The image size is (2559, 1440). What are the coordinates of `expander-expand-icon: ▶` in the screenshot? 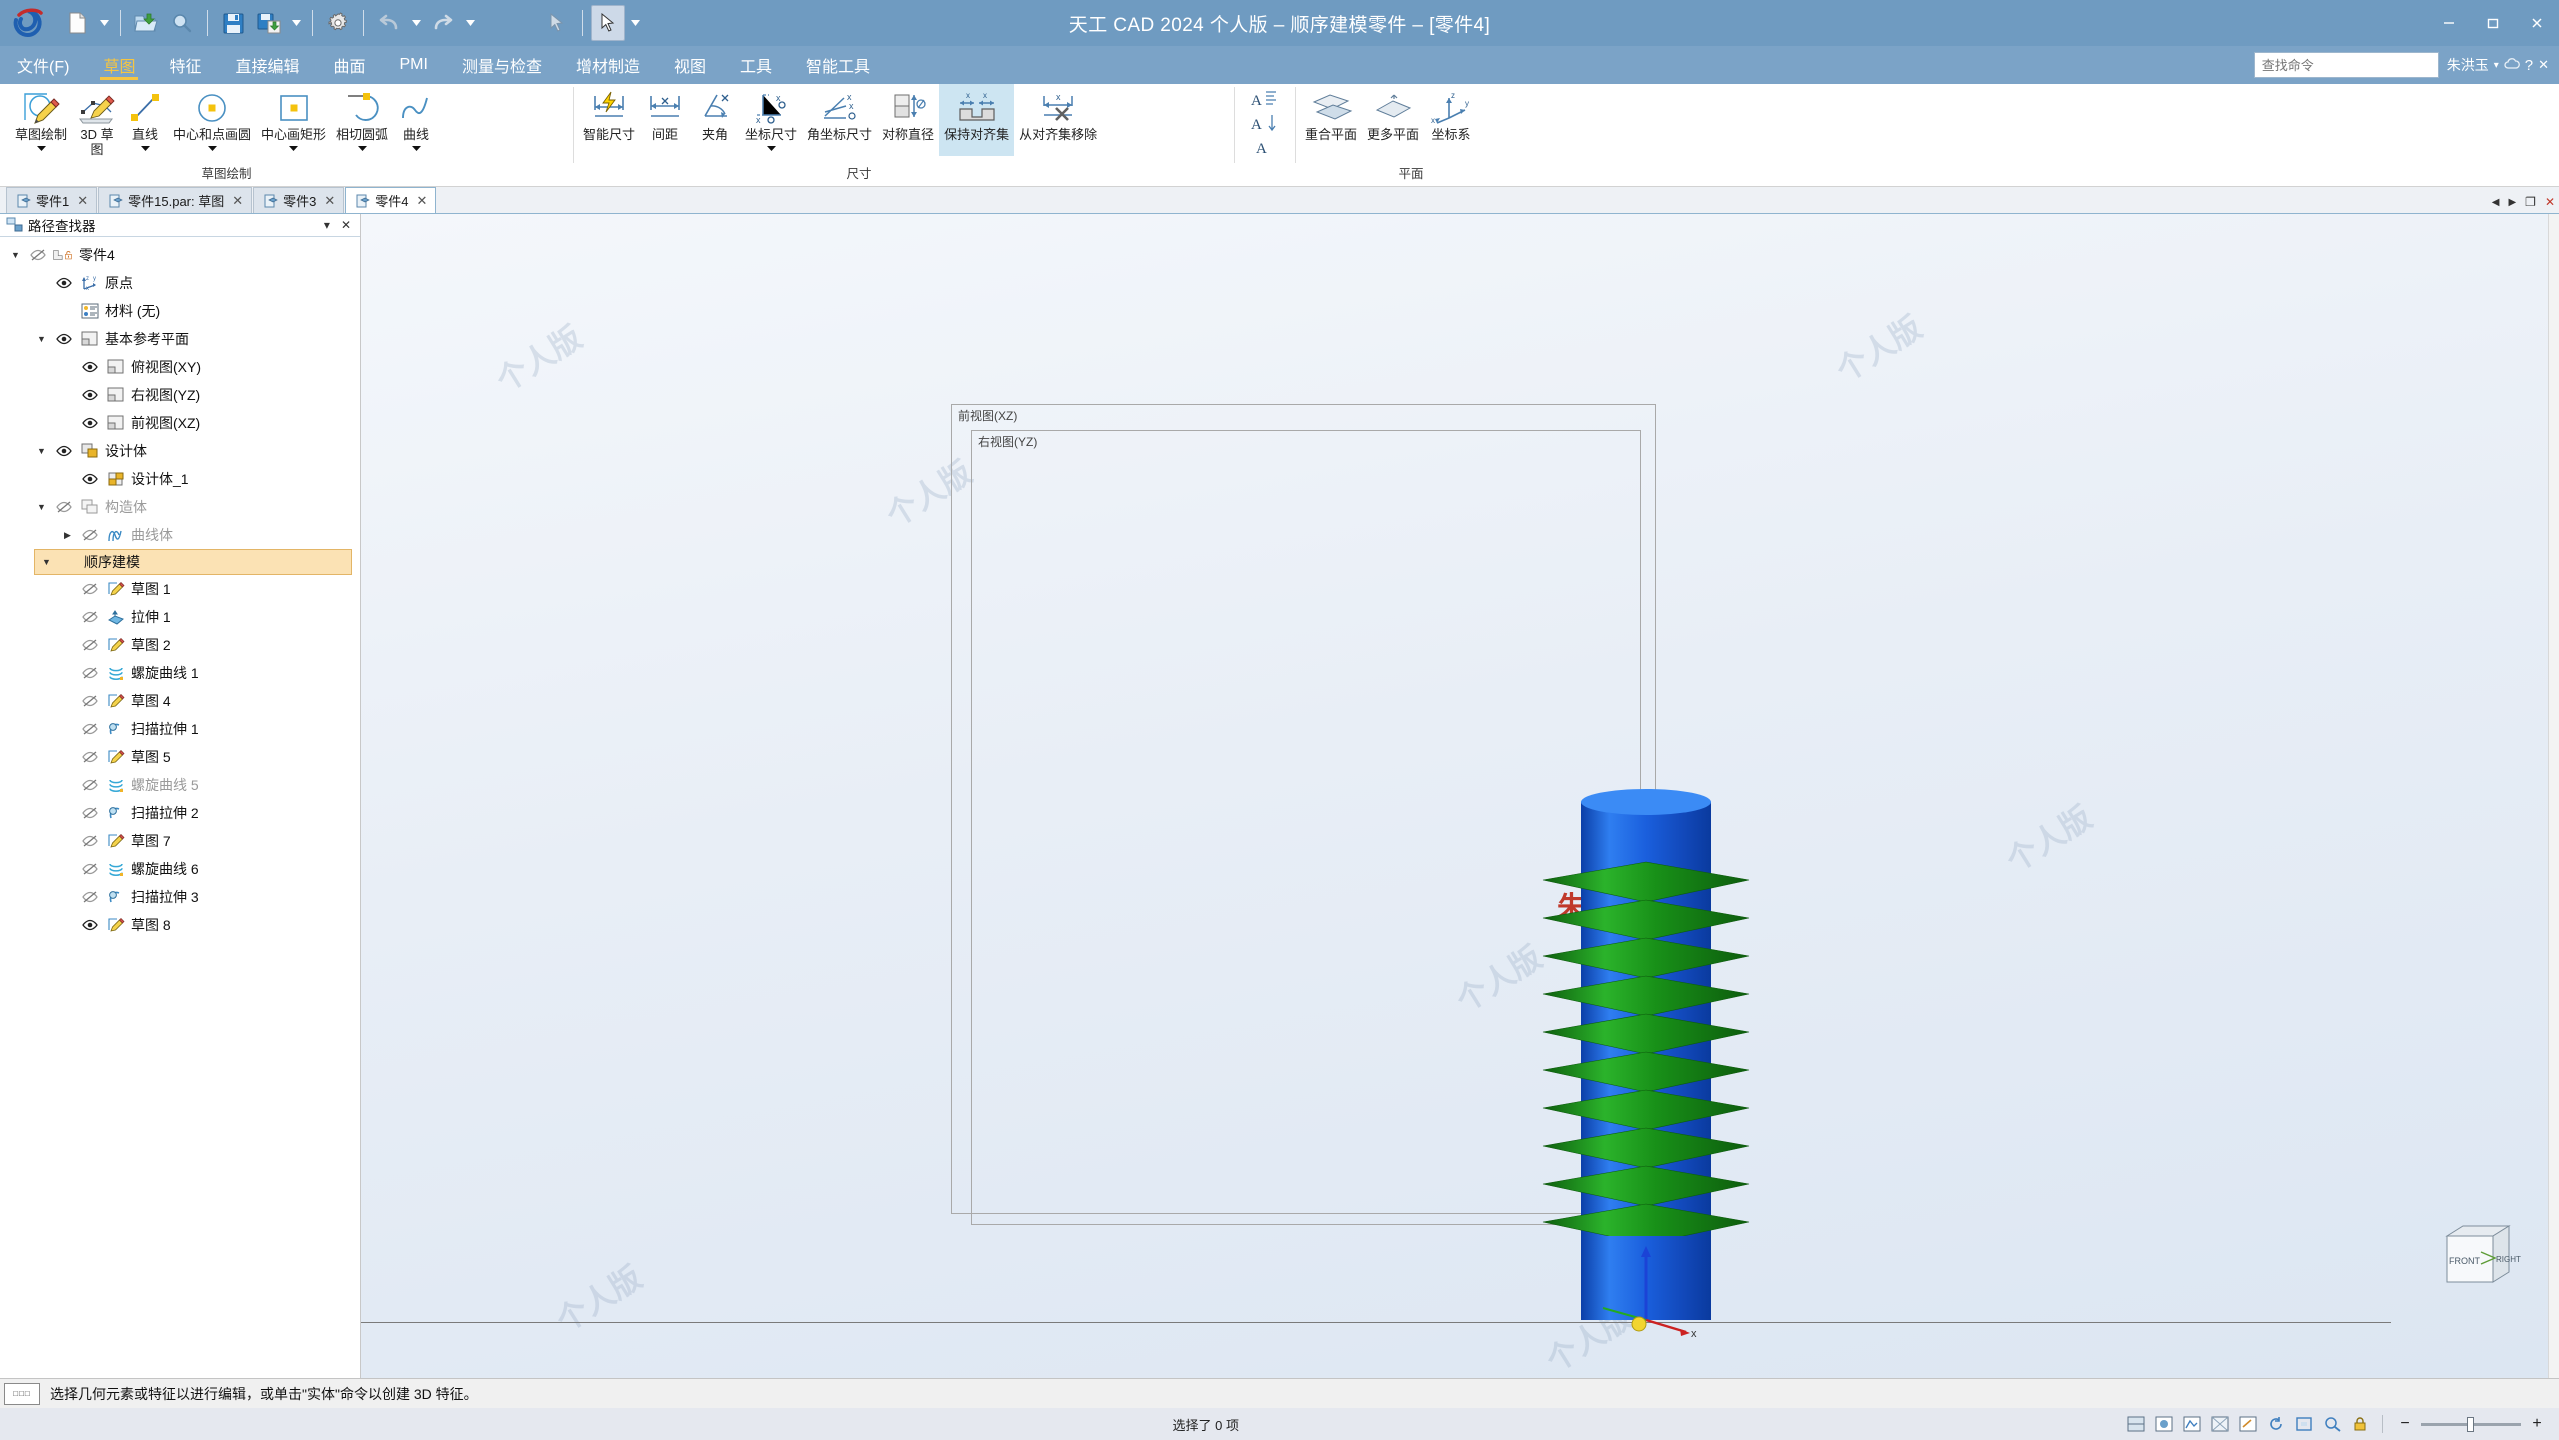 It's located at (67, 535).